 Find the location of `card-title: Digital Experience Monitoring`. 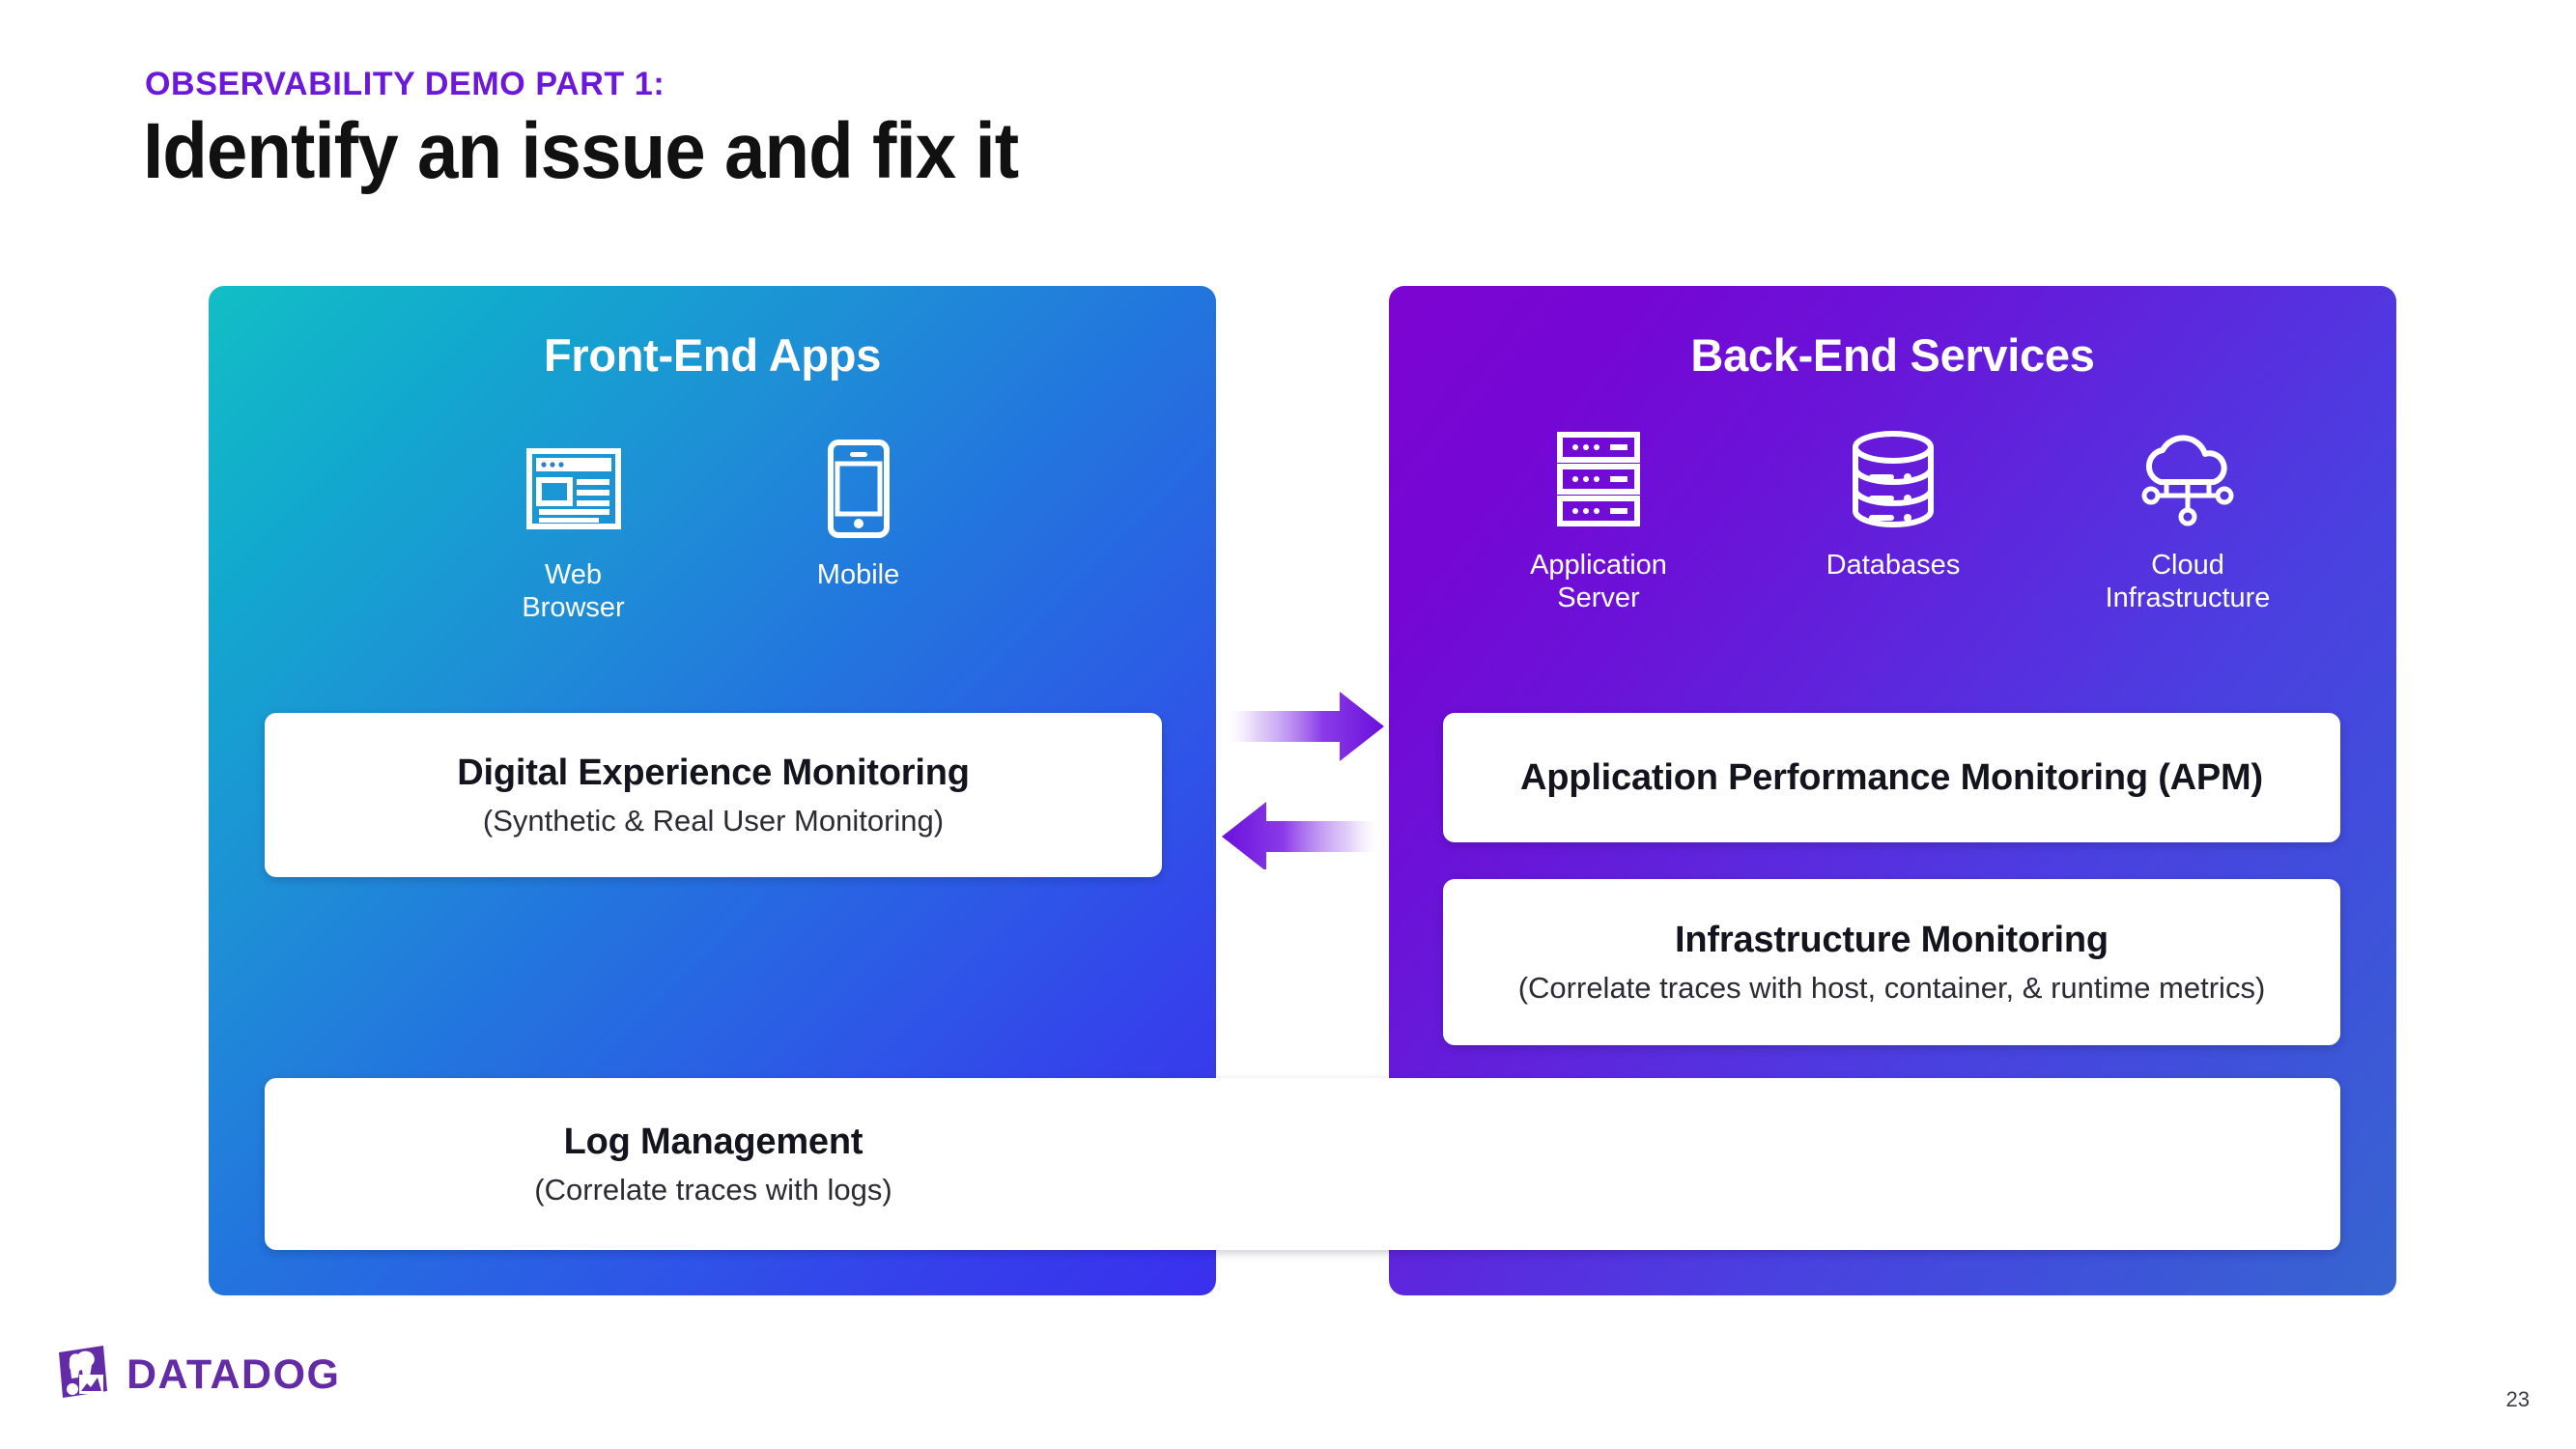

card-title: Digital Experience Monitoring is located at coordinates (713, 772).